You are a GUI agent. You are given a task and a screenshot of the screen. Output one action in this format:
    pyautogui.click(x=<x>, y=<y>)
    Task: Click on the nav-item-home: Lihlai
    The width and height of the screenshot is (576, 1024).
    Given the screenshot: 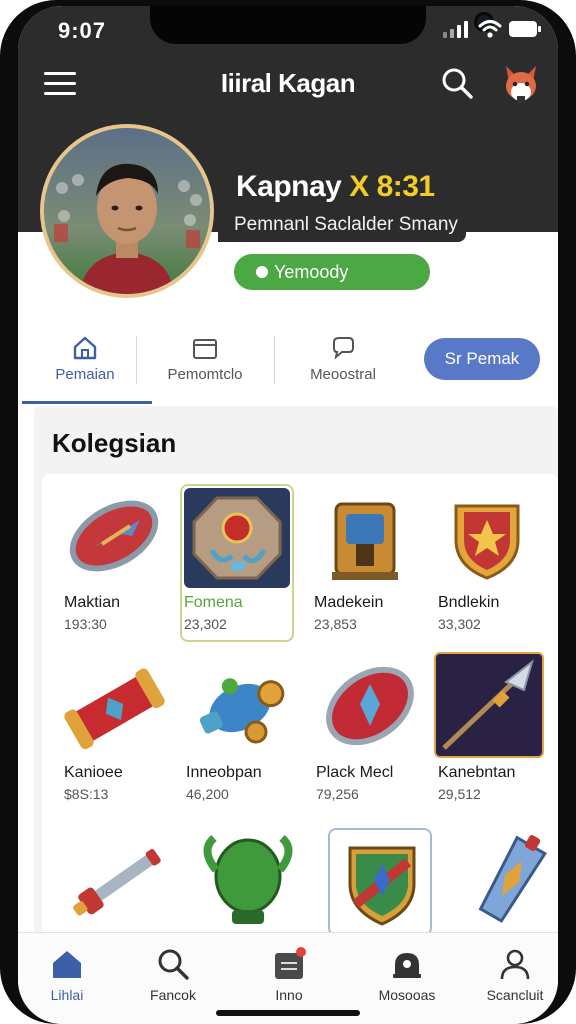 What is the action you would take?
    pyautogui.click(x=67, y=980)
    